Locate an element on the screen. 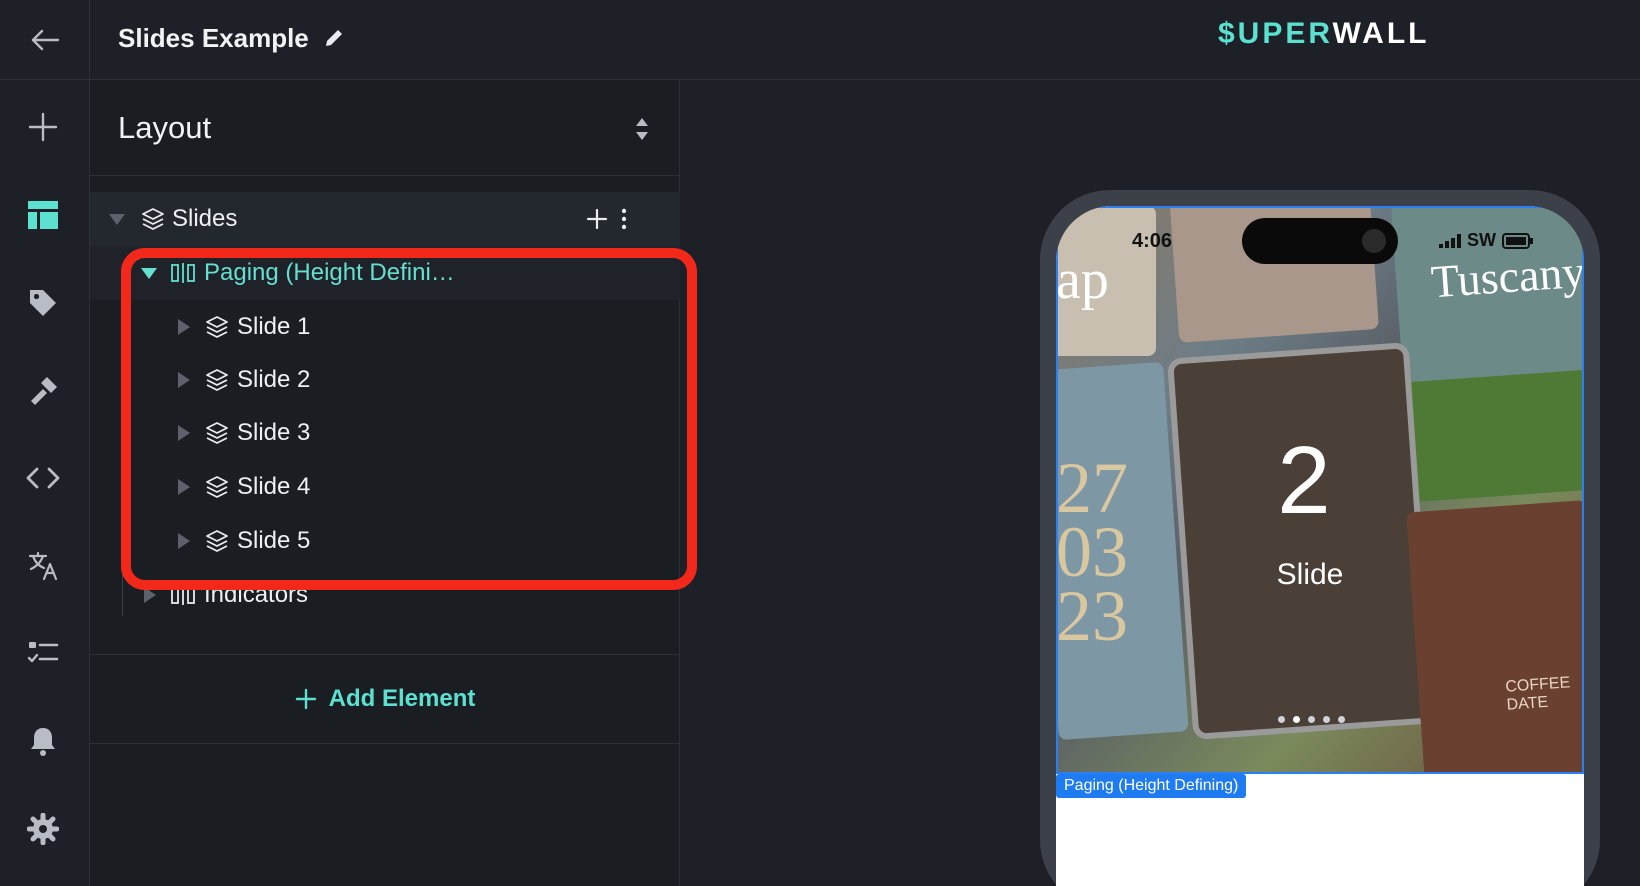  tree-label-slides: Slides is located at coordinates (205, 218).